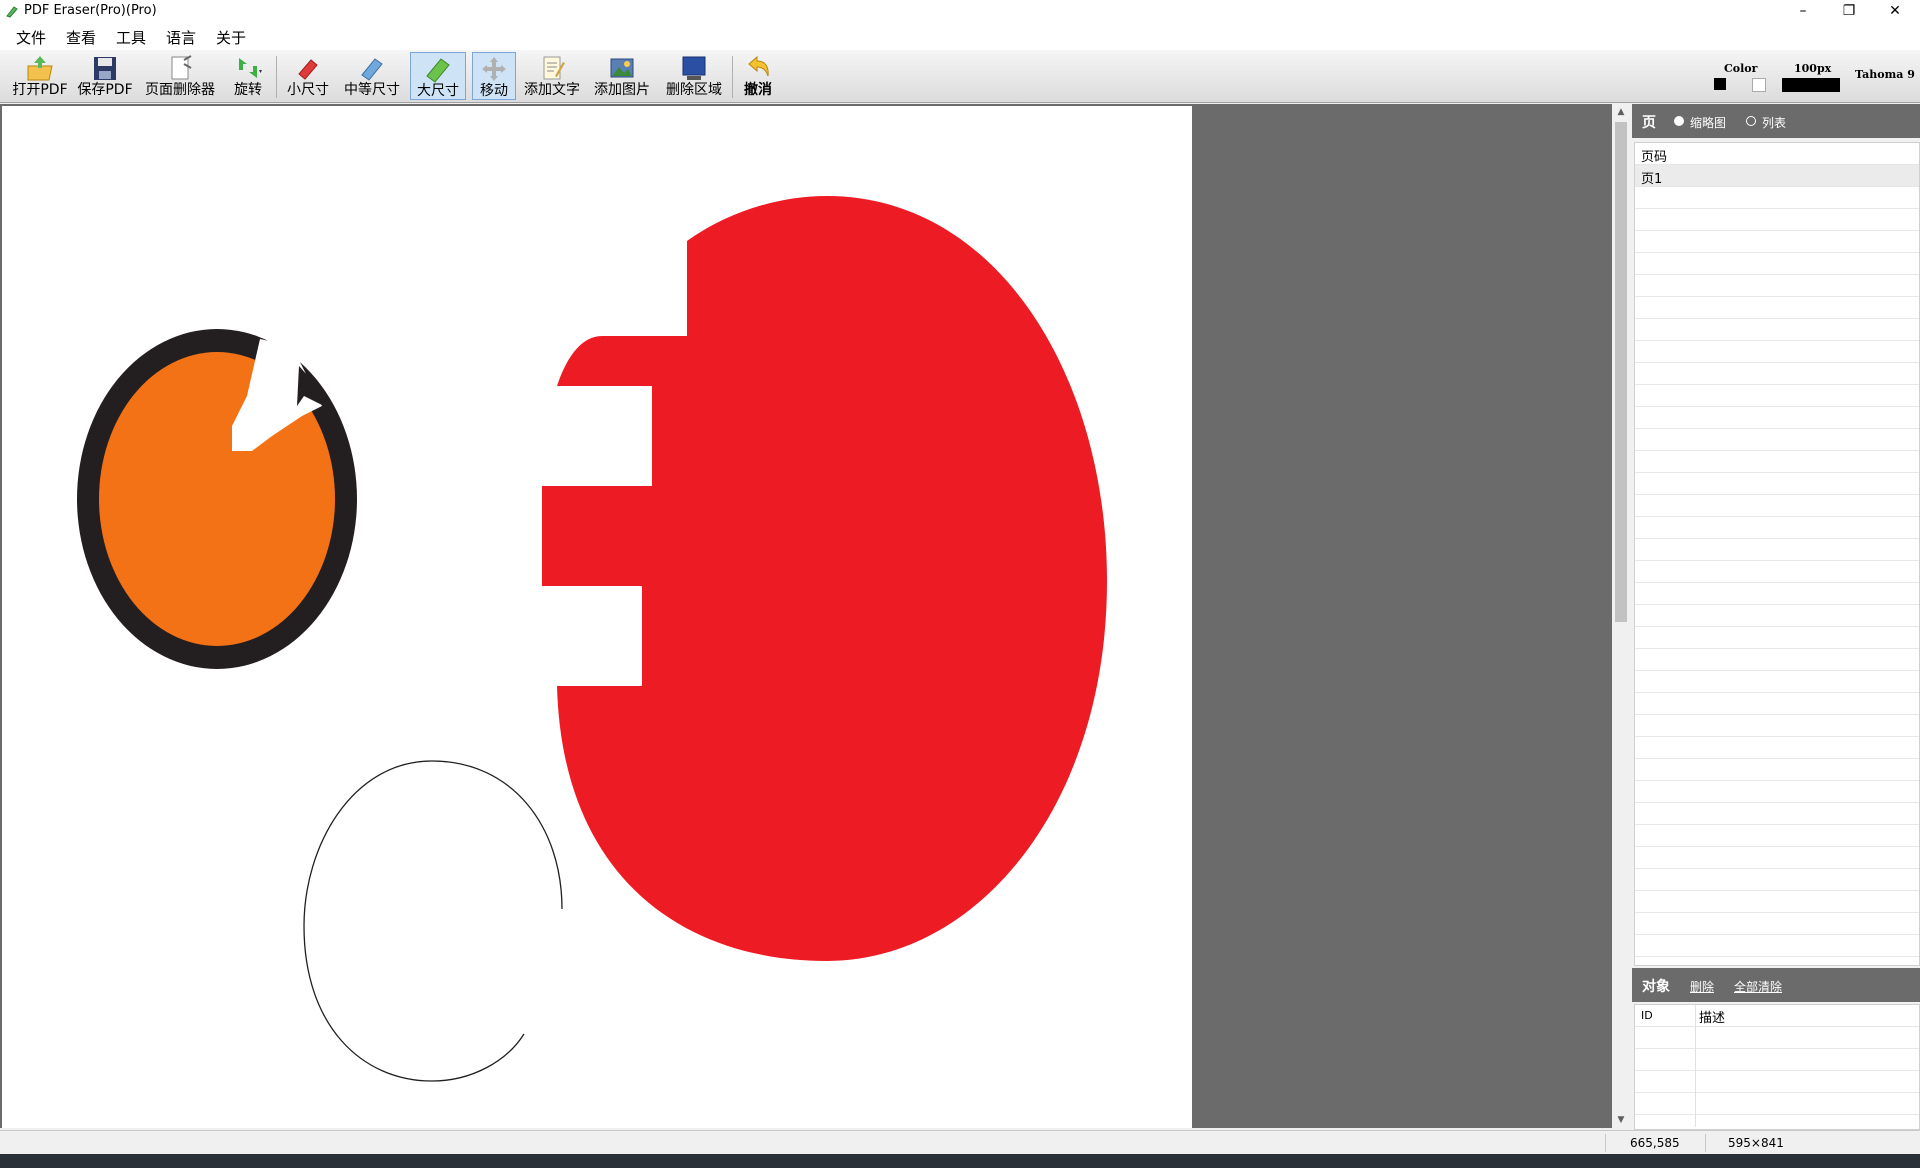 Image resolution: width=1920 pixels, height=1168 pixels. I want to click on delete-area-icon, so click(694, 68).